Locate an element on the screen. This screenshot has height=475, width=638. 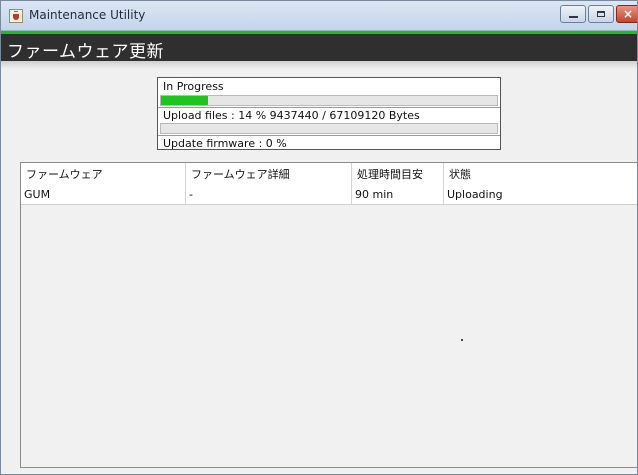
page-title: ファームウェア更新 is located at coordinates (85, 52).